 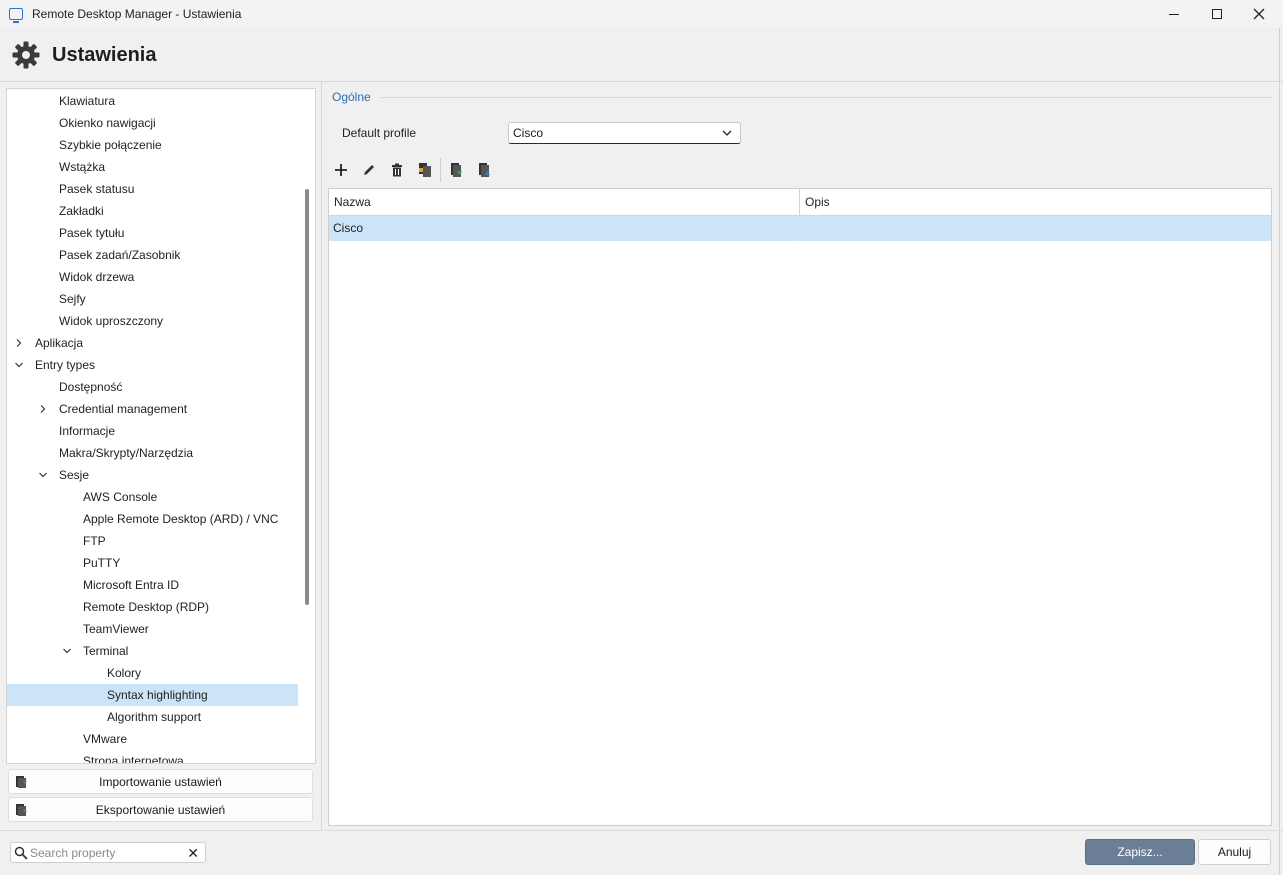 What do you see at coordinates (641, 14) in the screenshot?
I see `window-titlebar: Remote Desktop Manager - Ustawienia` at bounding box center [641, 14].